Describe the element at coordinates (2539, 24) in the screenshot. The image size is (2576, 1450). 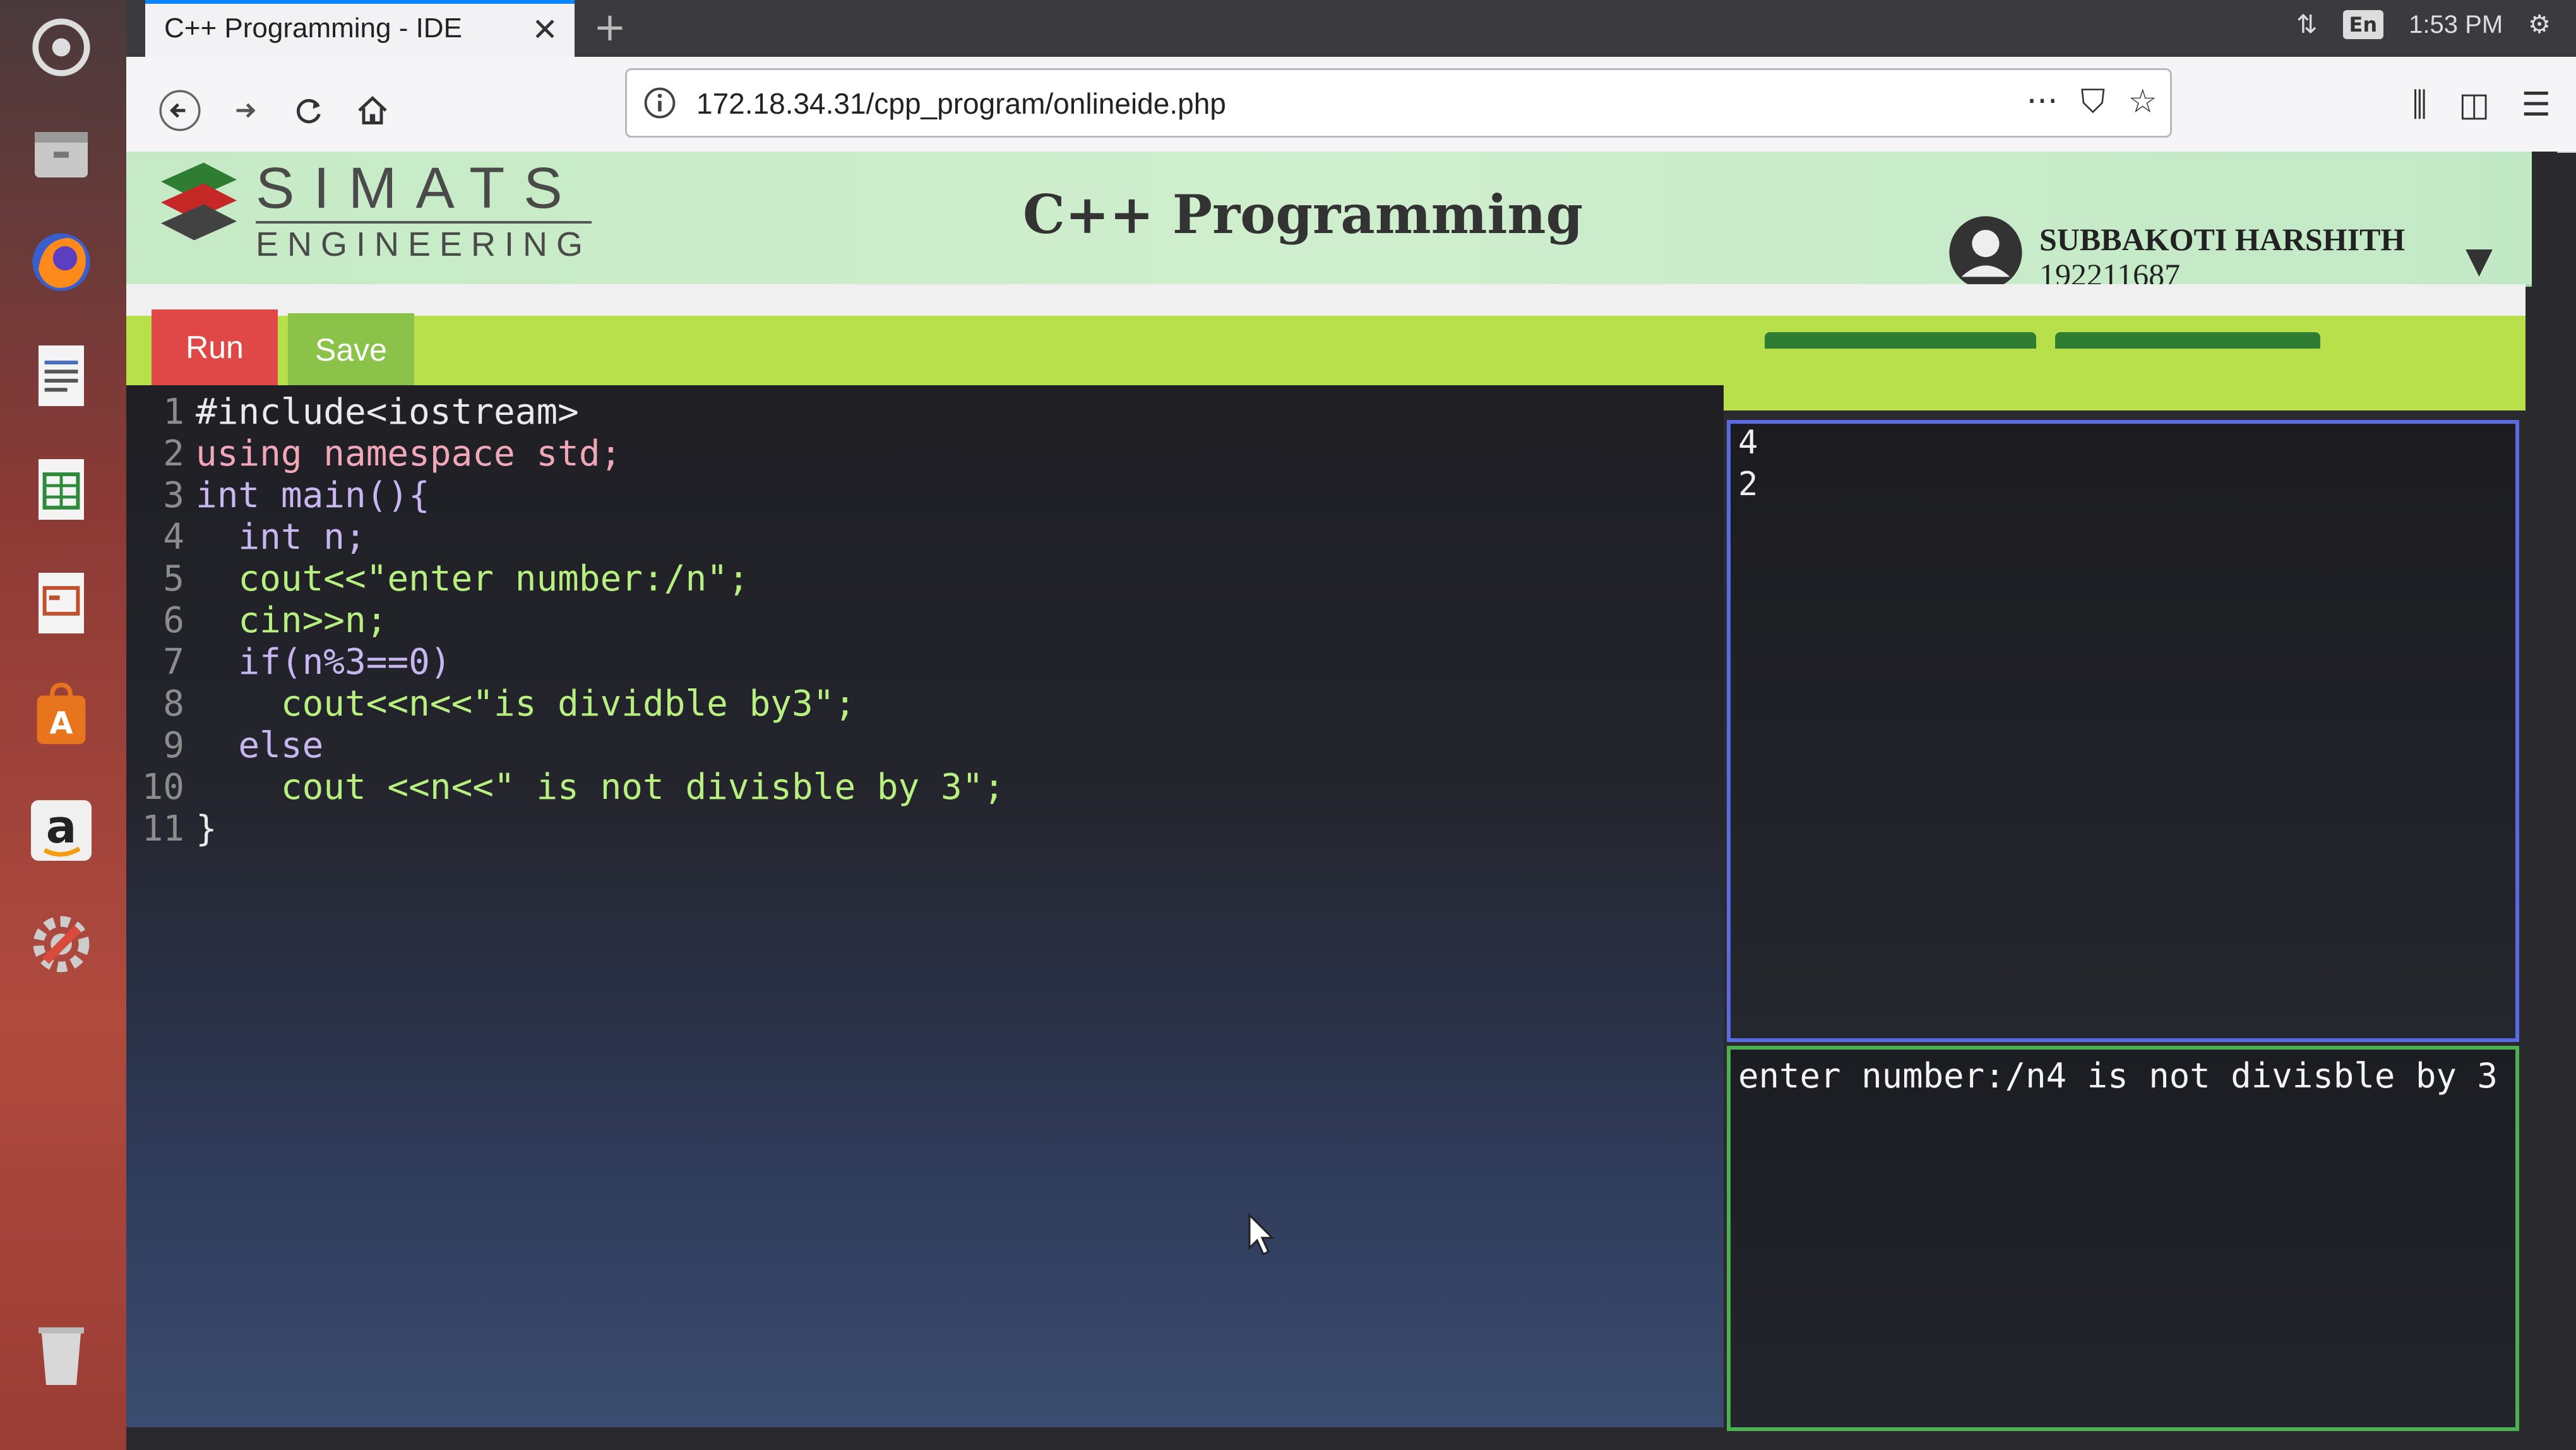
I see `settings-cog-icon: ⚙` at that location.